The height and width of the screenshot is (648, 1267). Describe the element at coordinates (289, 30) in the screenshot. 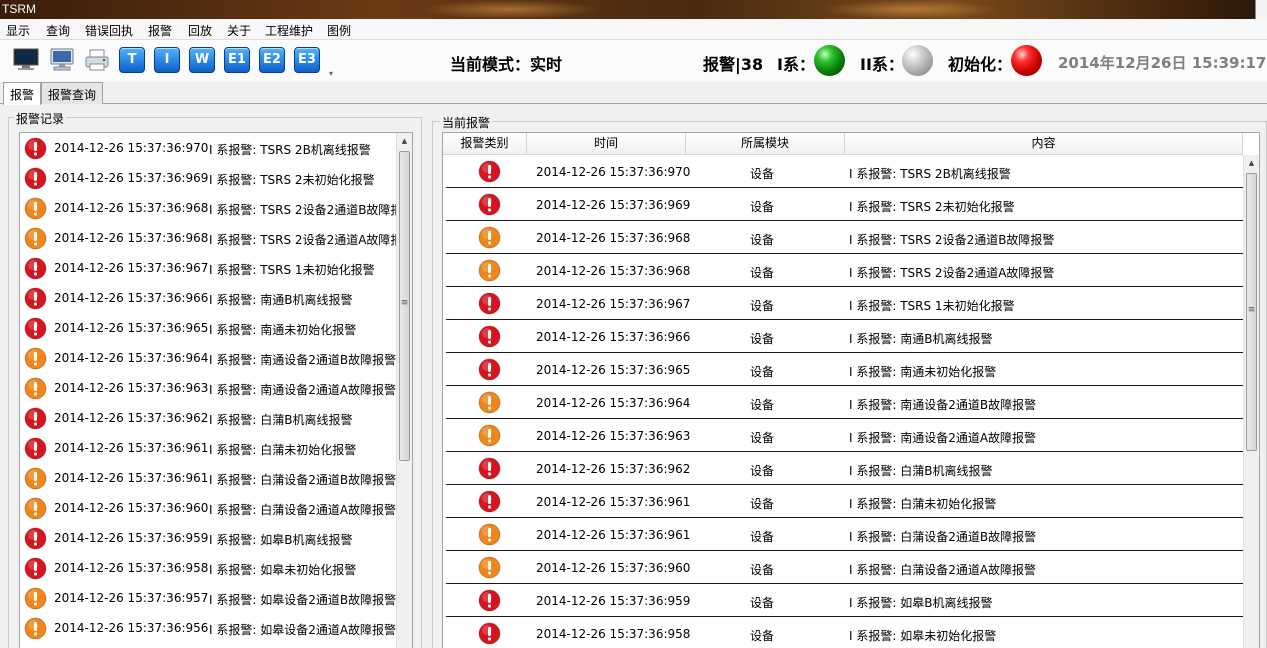

I see `menu-maintenance: 工程维护` at that location.